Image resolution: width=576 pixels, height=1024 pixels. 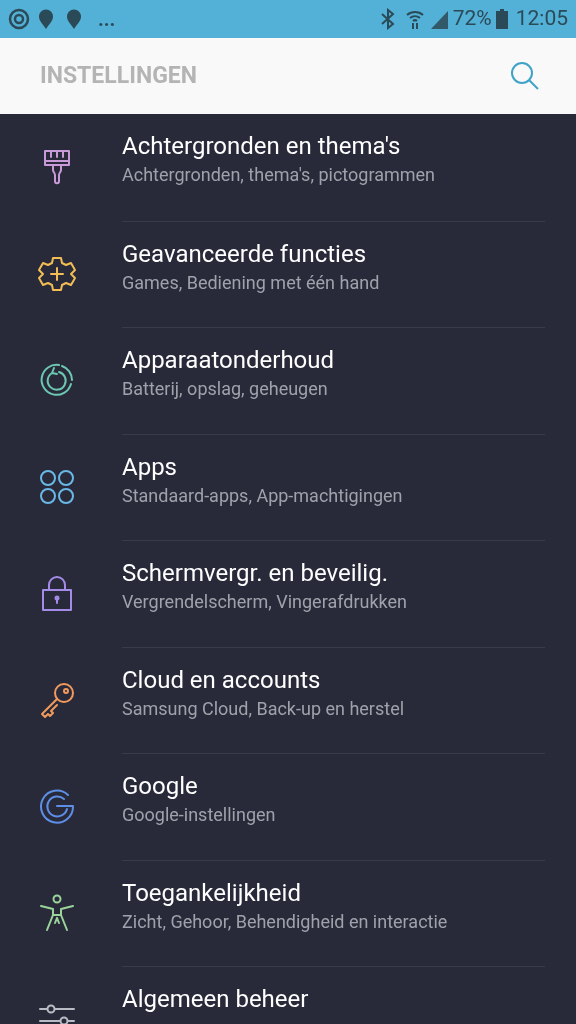 I want to click on signal-icon, so click(x=438, y=19).